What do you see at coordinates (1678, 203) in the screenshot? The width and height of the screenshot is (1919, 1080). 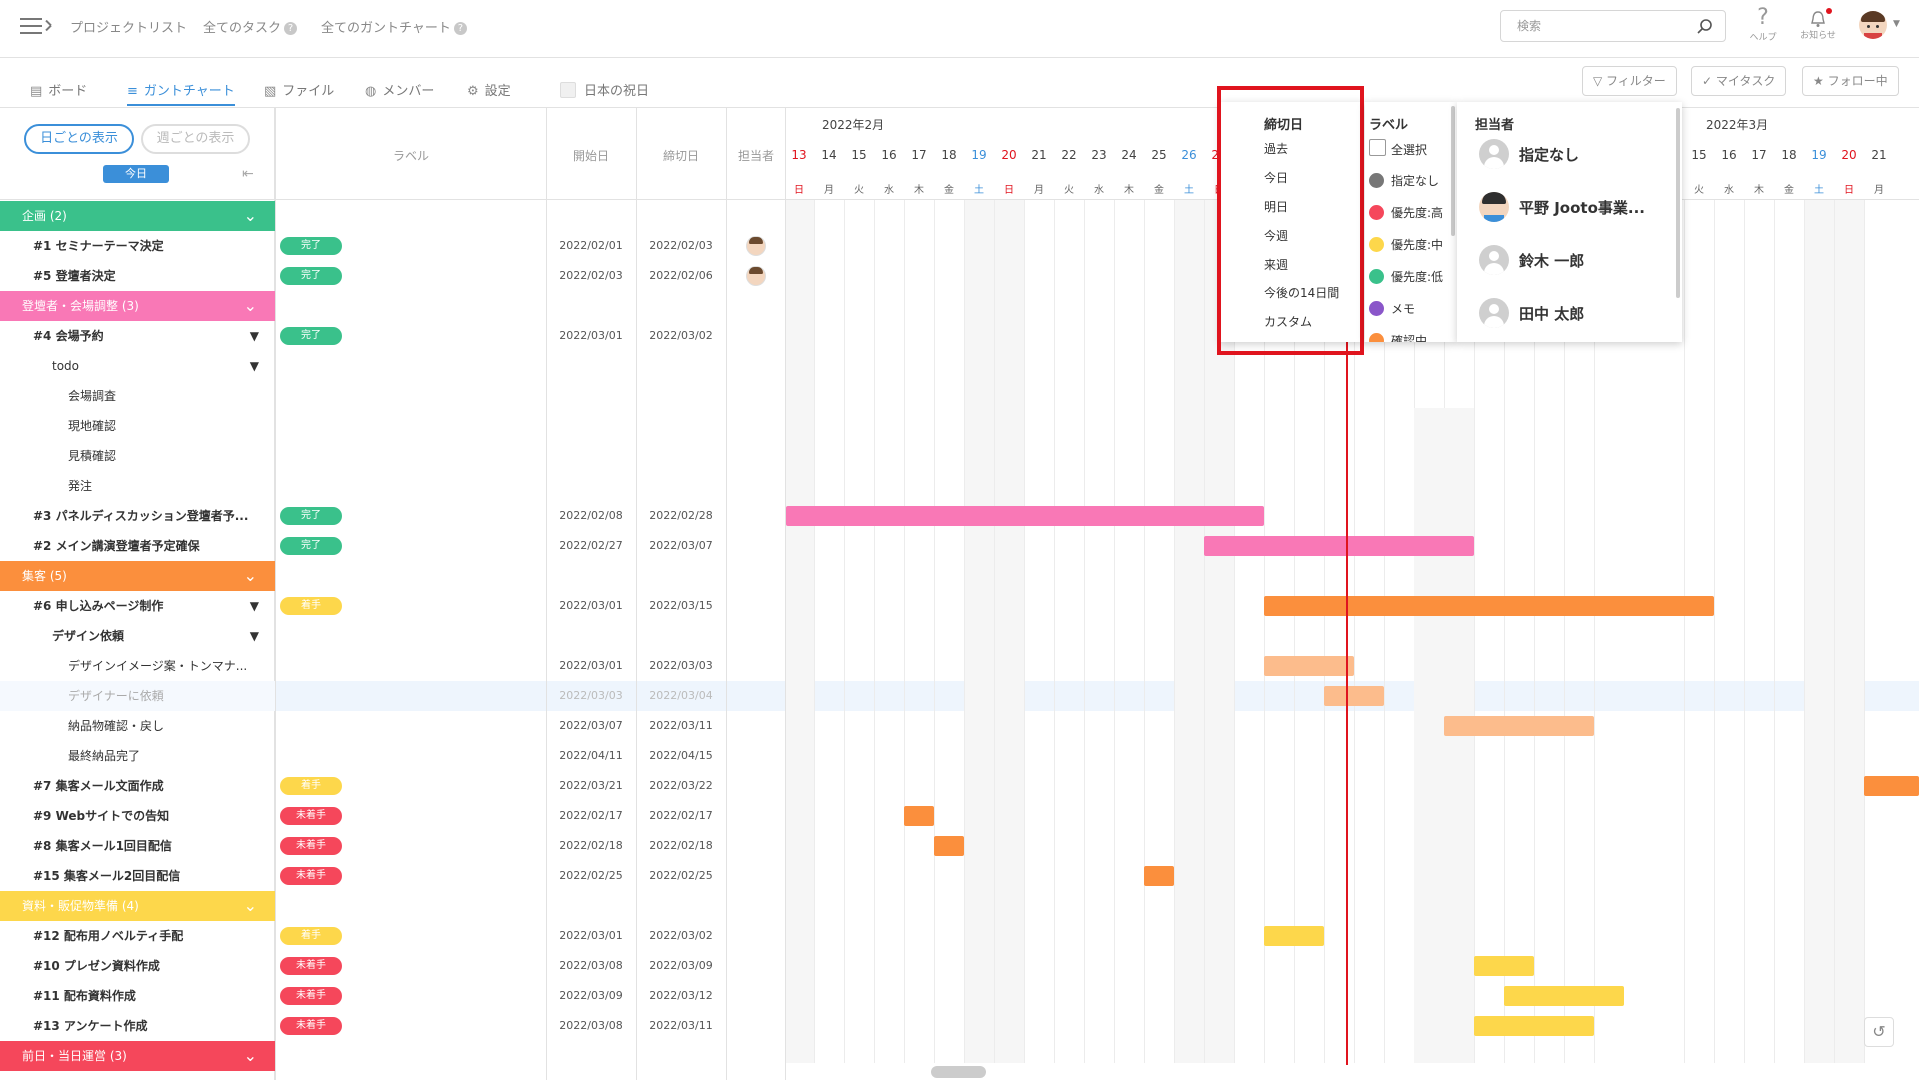 I see `assignee-scrollbar` at bounding box center [1678, 203].